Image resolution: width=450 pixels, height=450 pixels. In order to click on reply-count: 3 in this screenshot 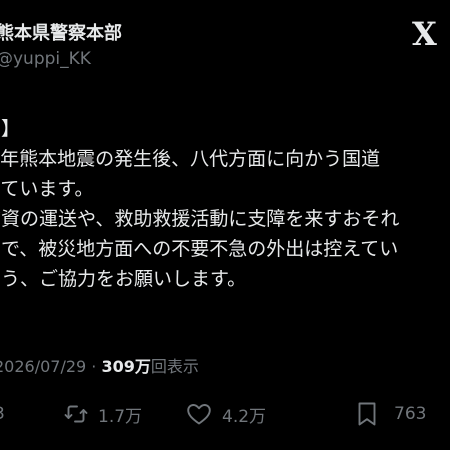, I will do `click(2, 414)`.